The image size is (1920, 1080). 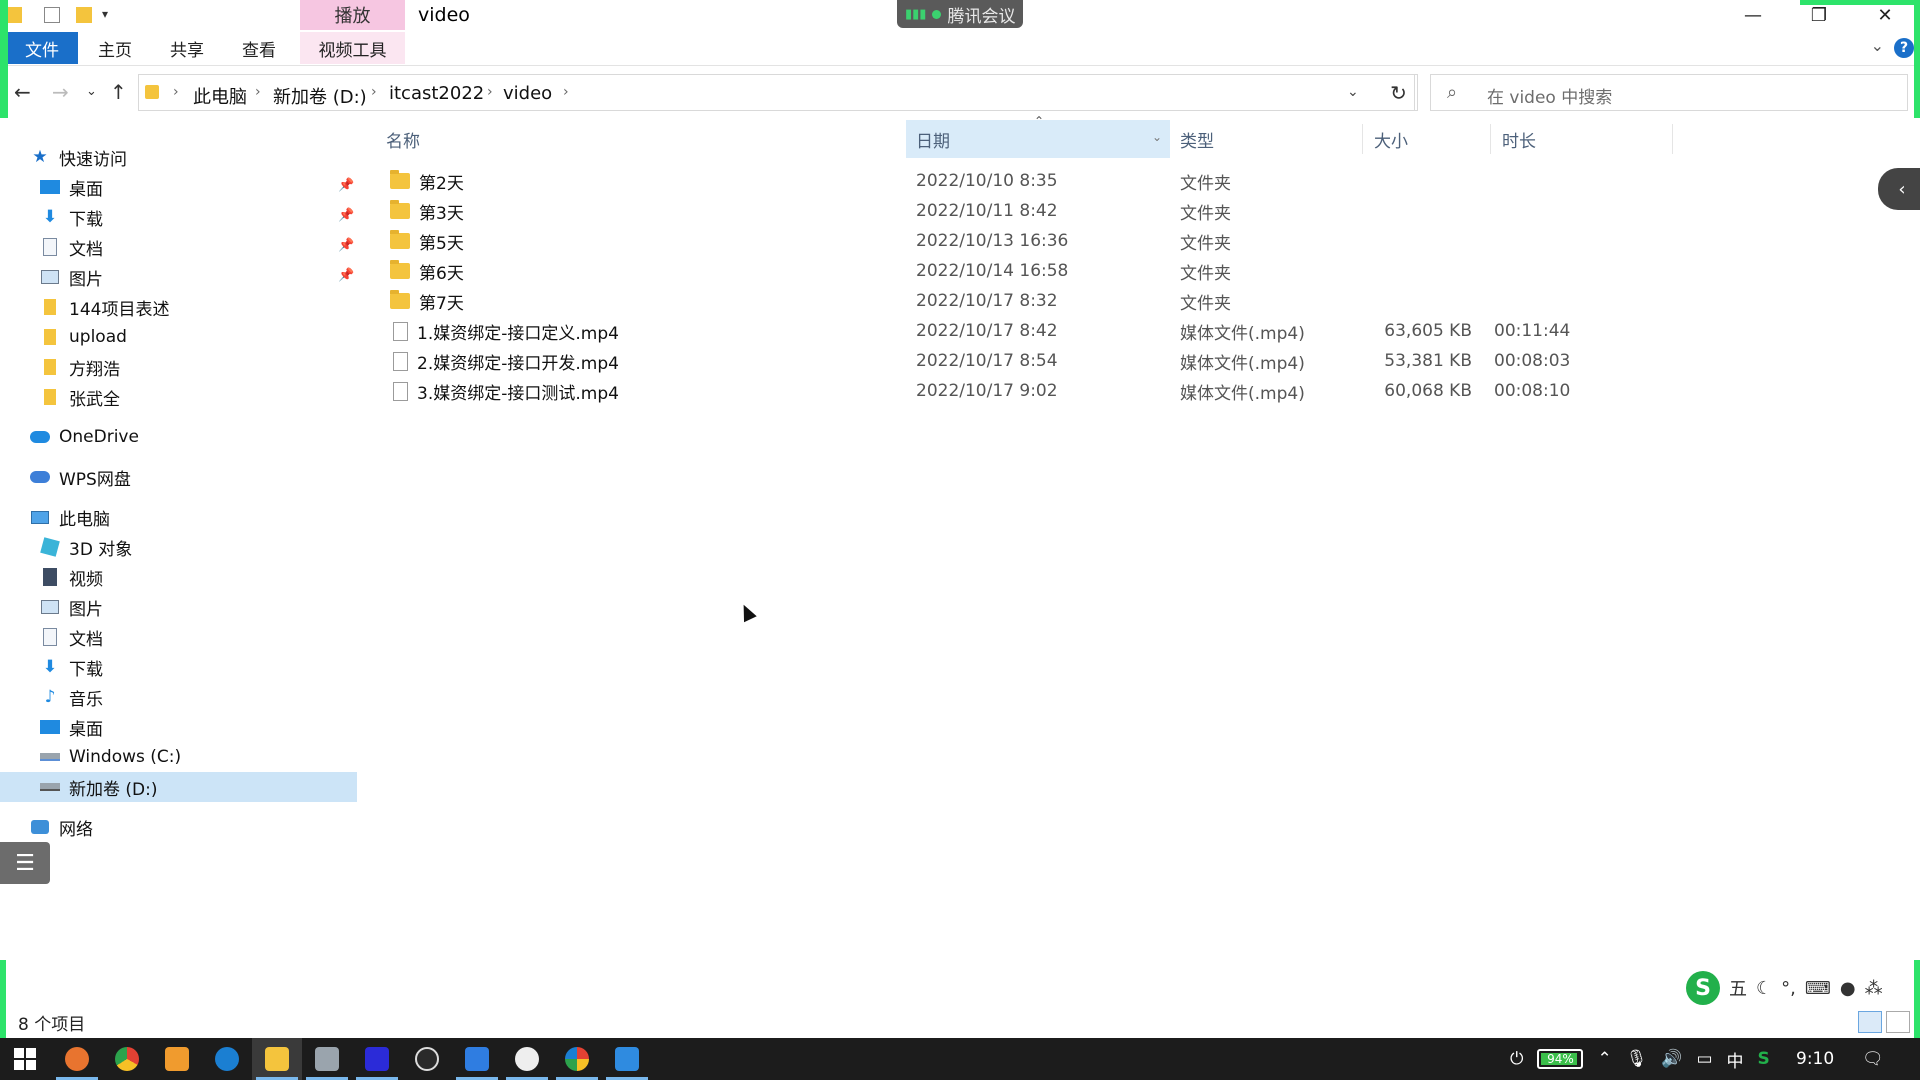 What do you see at coordinates (118, 92) in the screenshot?
I see `up-icon: ↑` at bounding box center [118, 92].